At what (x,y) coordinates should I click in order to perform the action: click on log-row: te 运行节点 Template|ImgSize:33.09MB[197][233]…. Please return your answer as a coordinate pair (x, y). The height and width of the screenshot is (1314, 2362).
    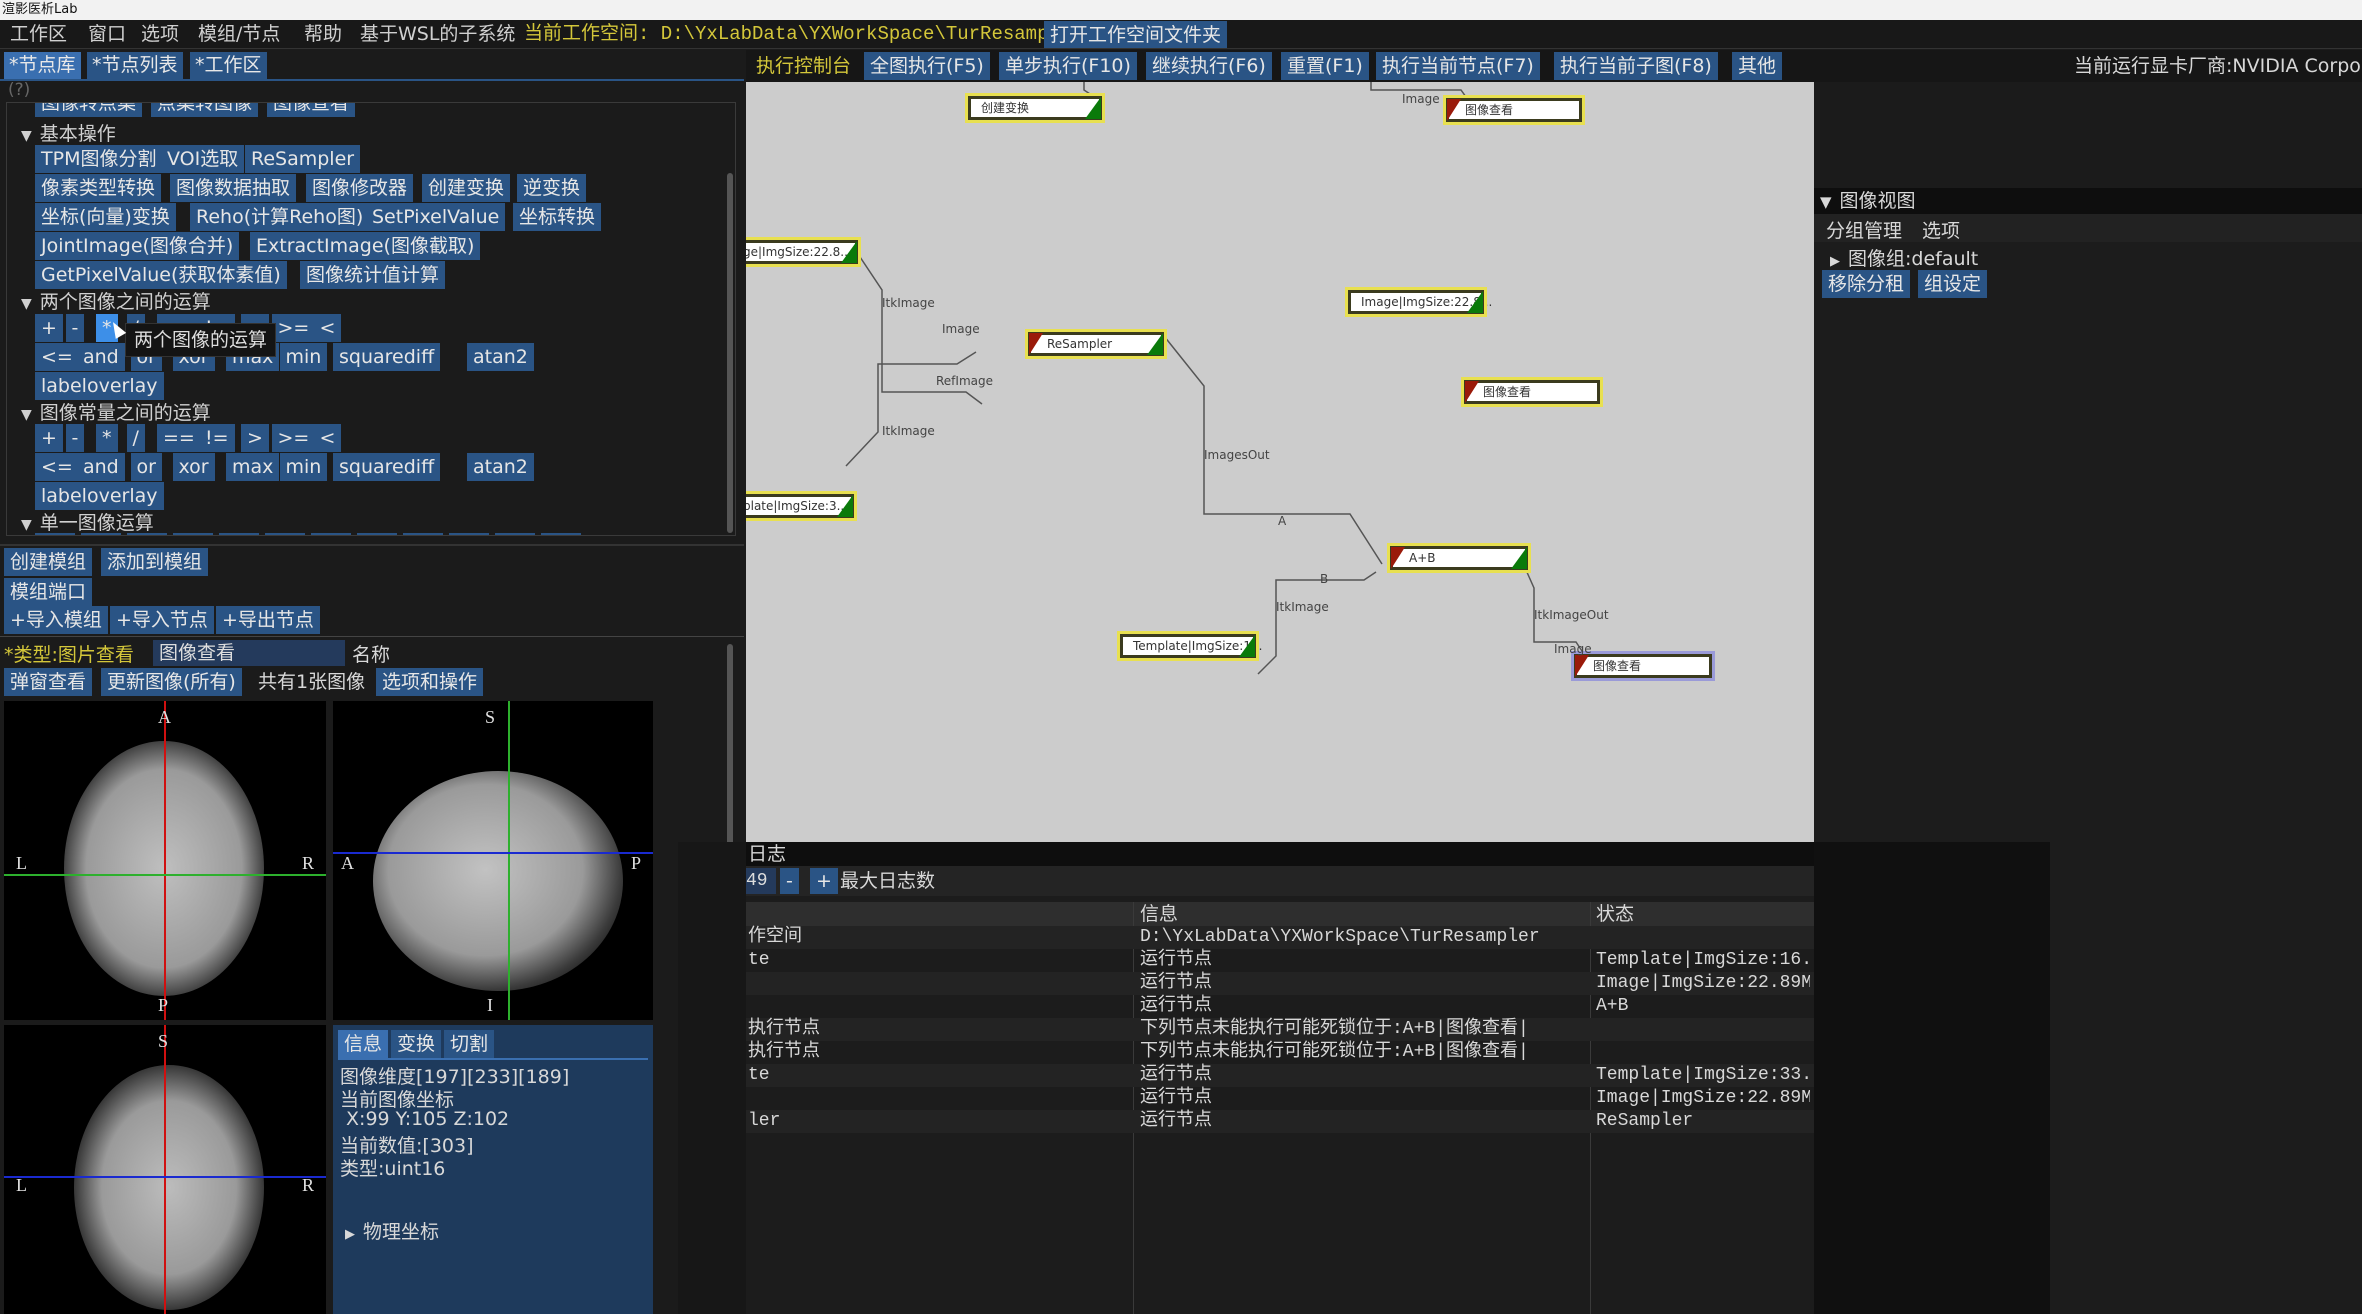
    Looking at the image, I should click on (1280, 1075).